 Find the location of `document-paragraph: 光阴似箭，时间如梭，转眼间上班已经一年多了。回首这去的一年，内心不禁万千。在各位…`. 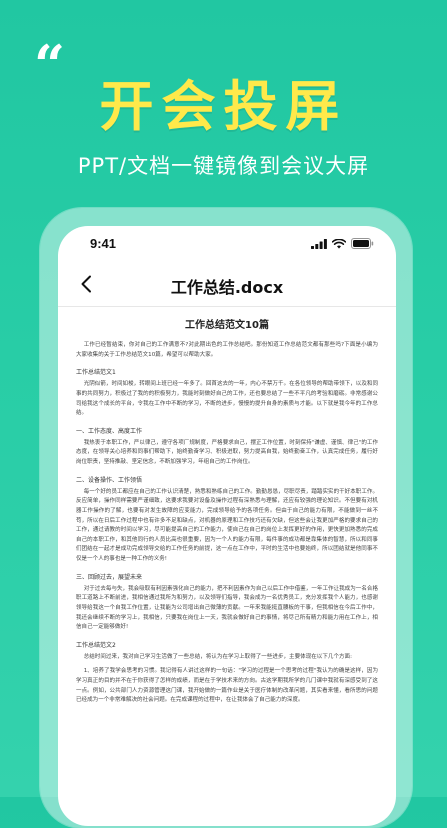

document-paragraph: 光阴似箭，时间如梭，转眼间上班已经一年多了。回首这去的一年，内心不禁万千。在各位… is located at coordinates (227, 399).